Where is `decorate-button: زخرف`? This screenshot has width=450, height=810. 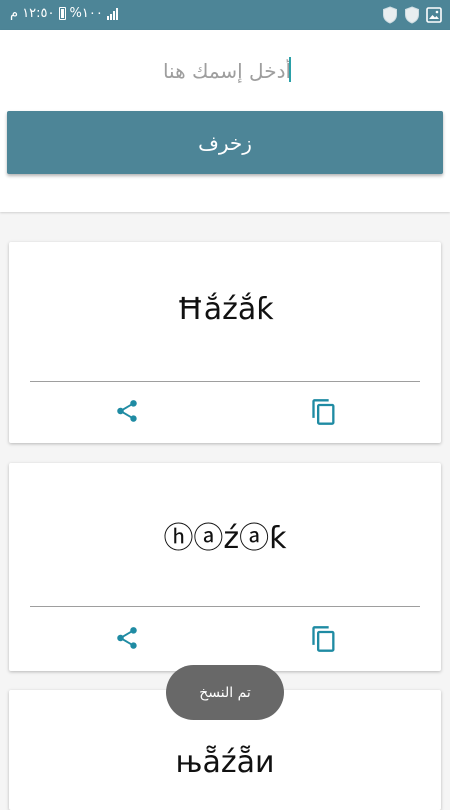
decorate-button: زخرف is located at coordinates (225, 142).